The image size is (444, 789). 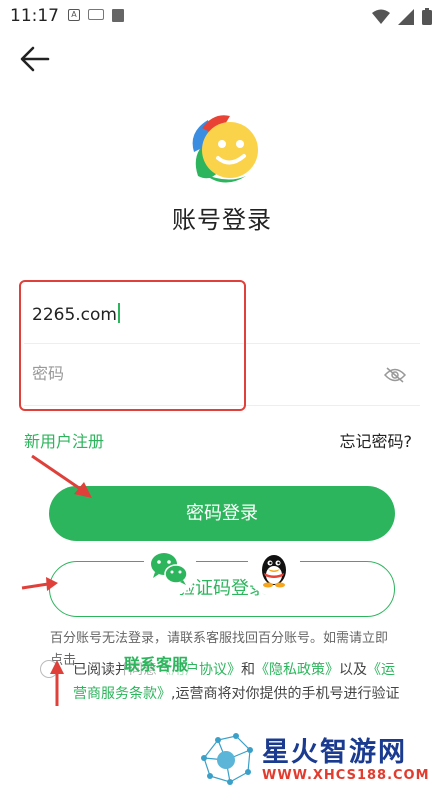 What do you see at coordinates (118, 15) in the screenshot?
I see `sim-card-icon` at bounding box center [118, 15].